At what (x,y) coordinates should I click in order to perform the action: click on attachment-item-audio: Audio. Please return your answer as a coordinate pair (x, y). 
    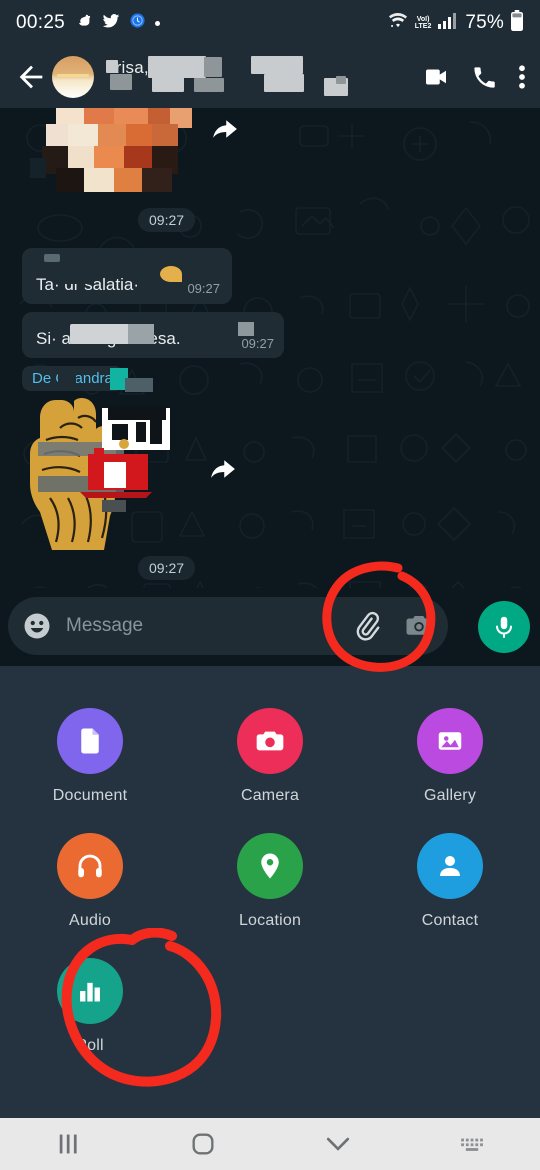
    Looking at the image, I should click on (90, 889).